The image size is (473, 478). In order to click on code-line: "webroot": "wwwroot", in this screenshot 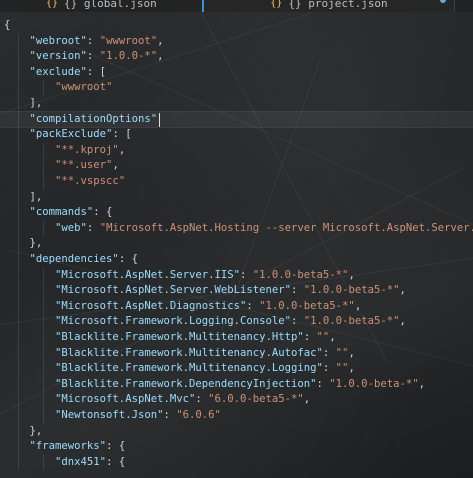, I will do `click(84, 42)`.